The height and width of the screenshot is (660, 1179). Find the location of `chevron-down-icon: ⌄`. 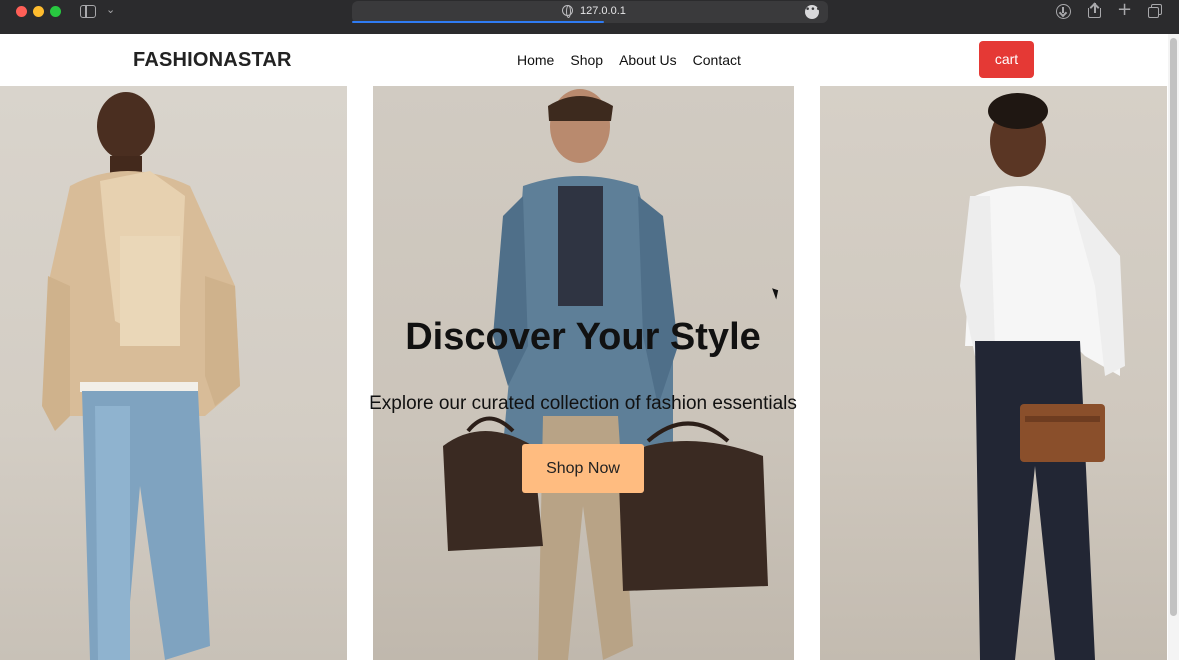

chevron-down-icon: ⌄ is located at coordinates (110, 9).